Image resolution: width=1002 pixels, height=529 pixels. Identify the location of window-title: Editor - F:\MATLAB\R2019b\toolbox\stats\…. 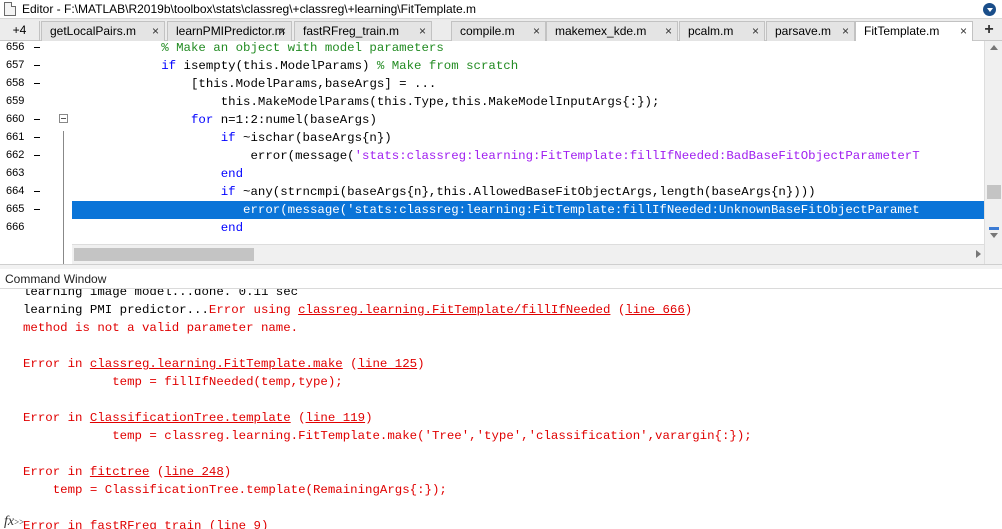
(249, 9).